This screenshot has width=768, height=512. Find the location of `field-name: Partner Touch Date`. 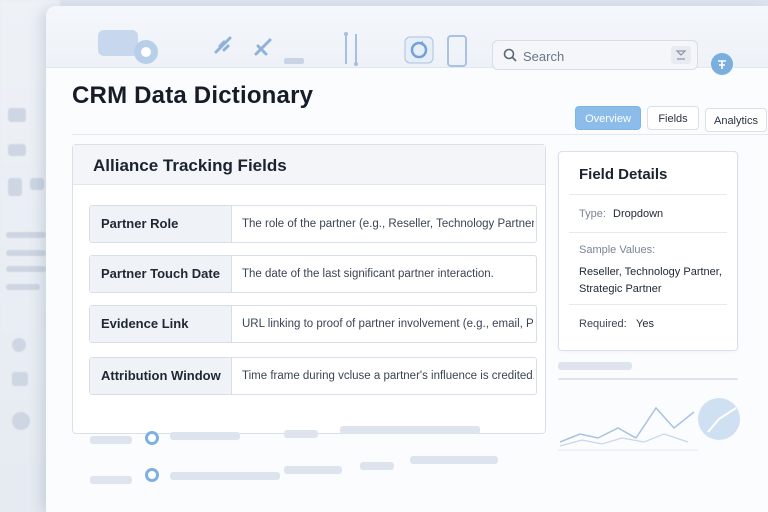

field-name: Partner Touch Date is located at coordinates (161, 274).